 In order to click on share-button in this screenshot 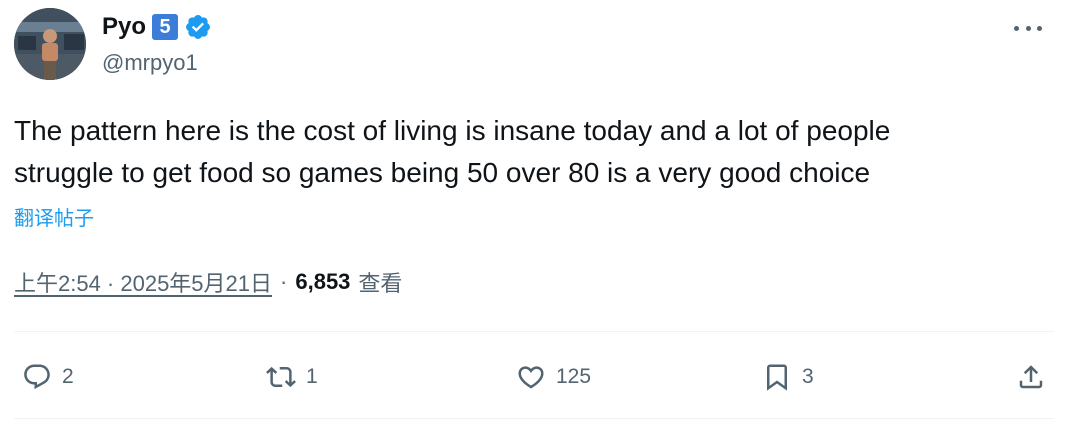, I will do `click(1031, 377)`.